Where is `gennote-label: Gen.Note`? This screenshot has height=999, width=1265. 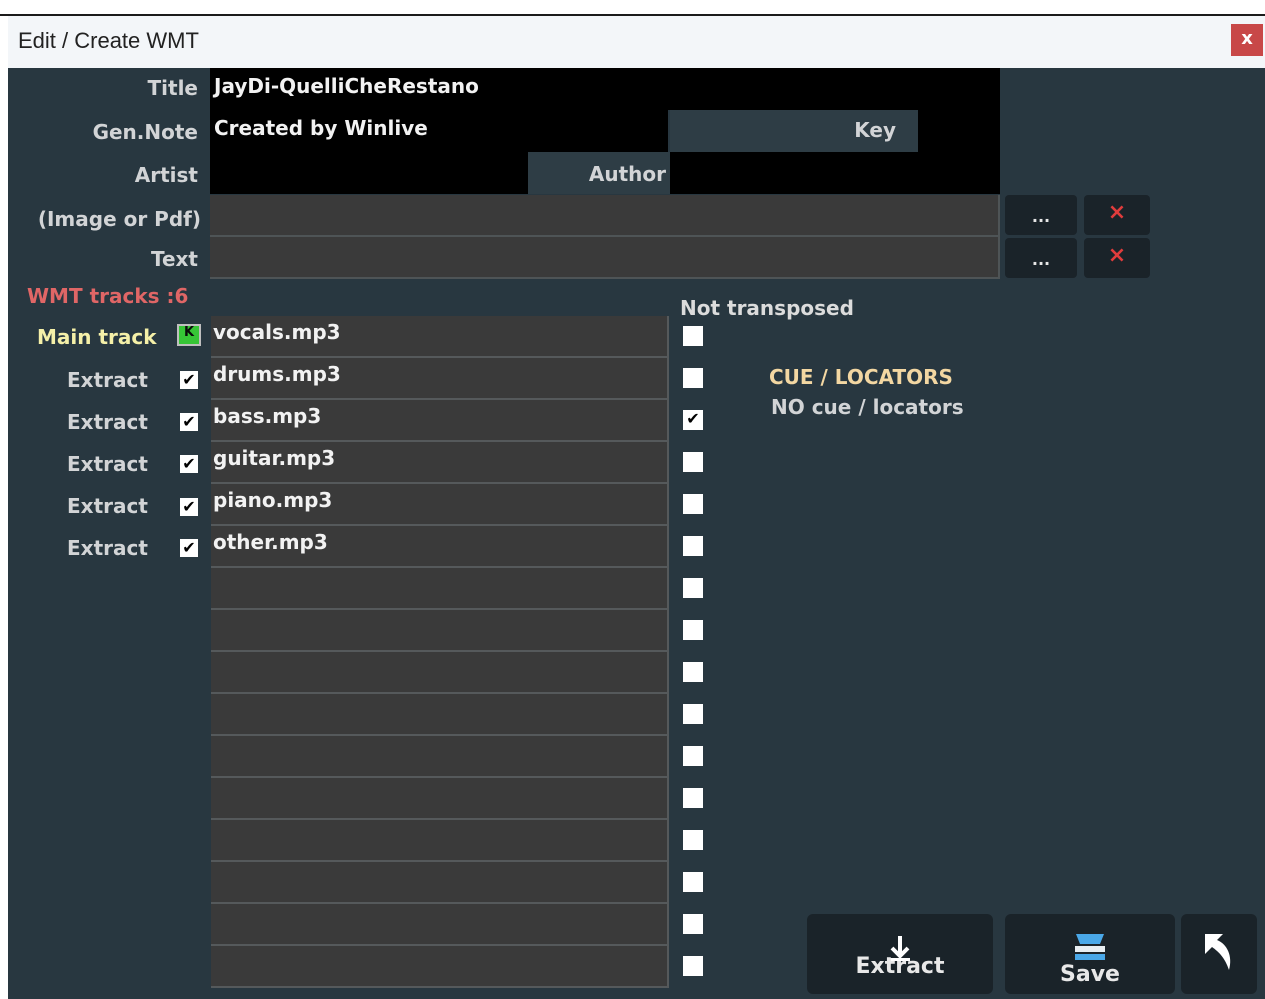 gennote-label: Gen.Note is located at coordinates (145, 132).